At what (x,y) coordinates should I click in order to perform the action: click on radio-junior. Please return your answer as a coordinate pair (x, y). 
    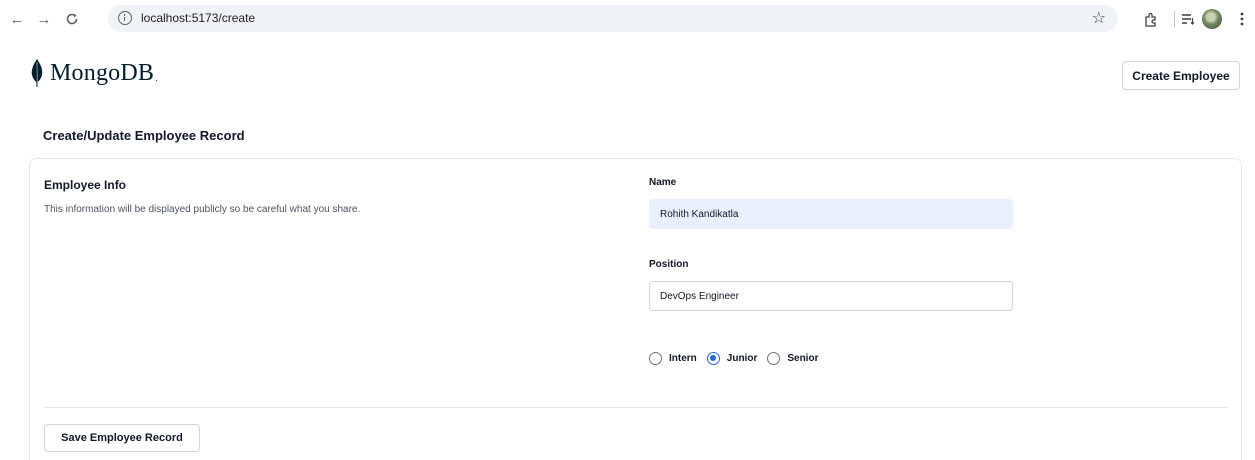
    Looking at the image, I should click on (713, 358).